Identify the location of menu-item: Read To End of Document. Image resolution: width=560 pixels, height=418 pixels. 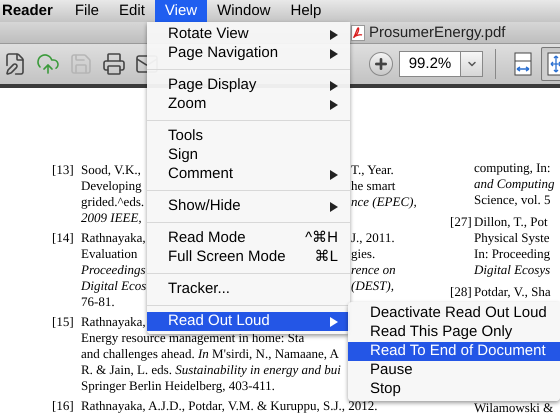
(454, 351).